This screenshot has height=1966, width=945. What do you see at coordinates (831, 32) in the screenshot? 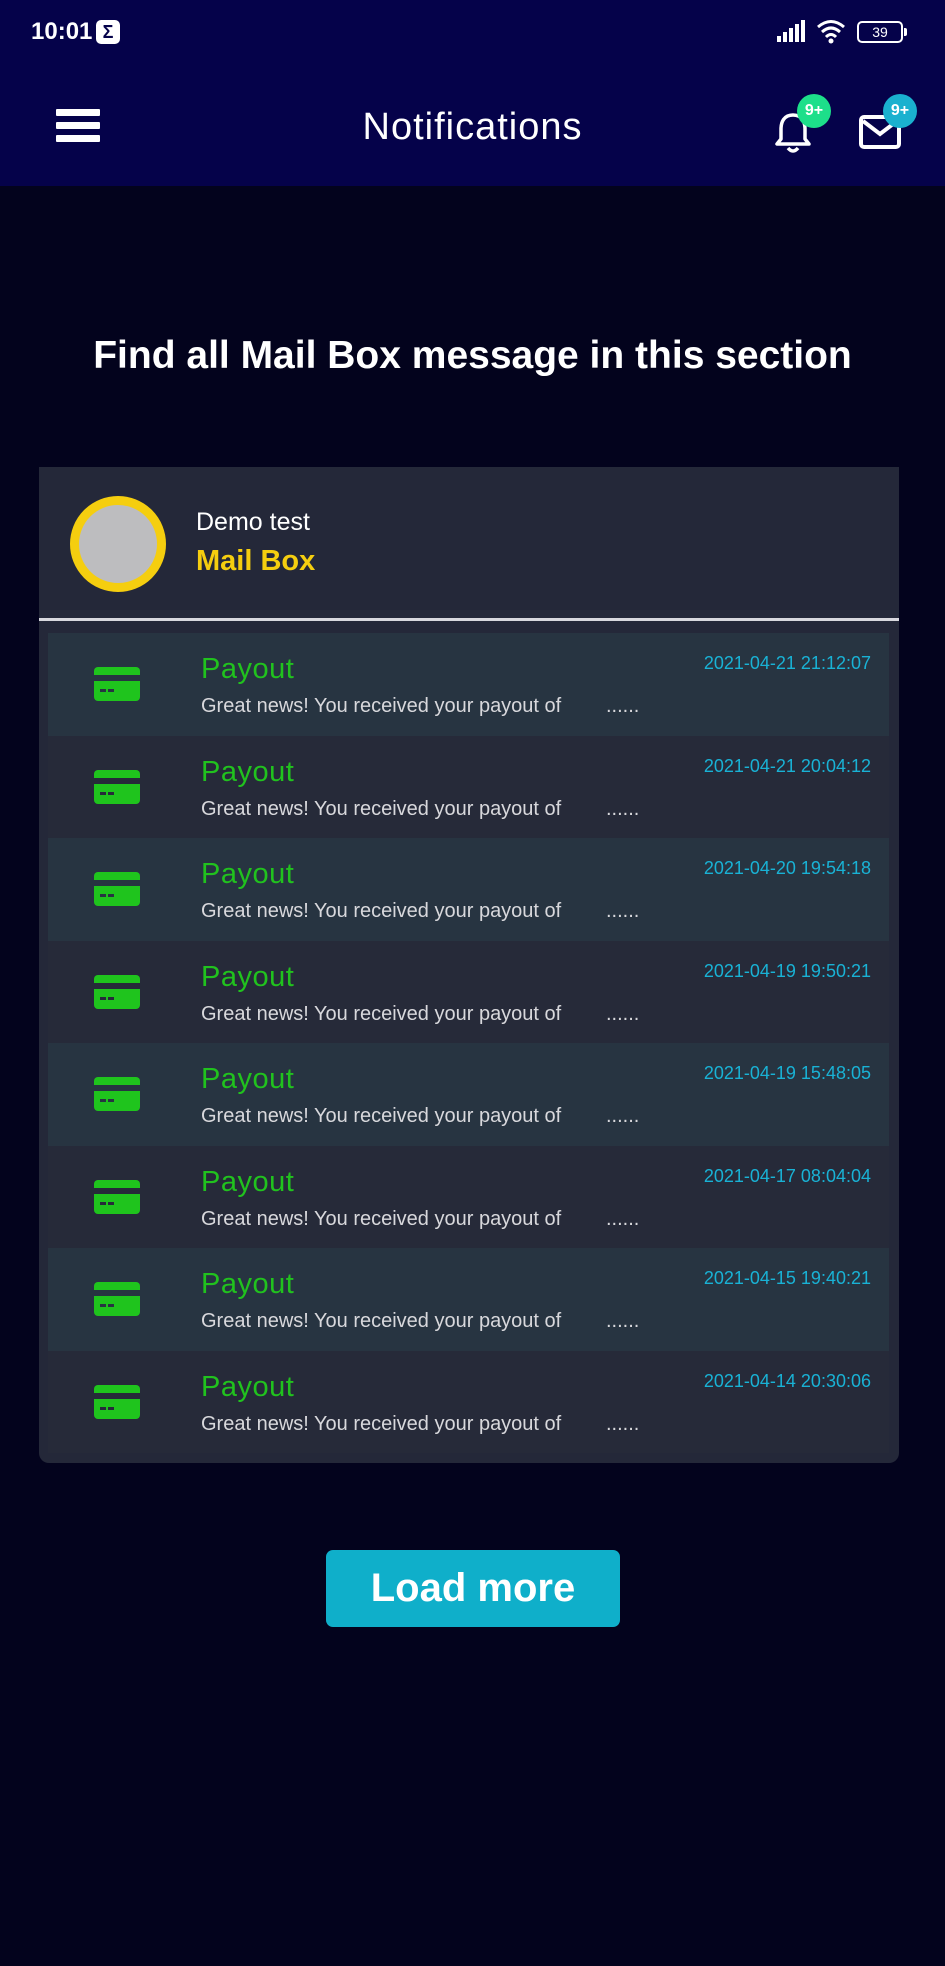
I see `wifi-icon` at bounding box center [831, 32].